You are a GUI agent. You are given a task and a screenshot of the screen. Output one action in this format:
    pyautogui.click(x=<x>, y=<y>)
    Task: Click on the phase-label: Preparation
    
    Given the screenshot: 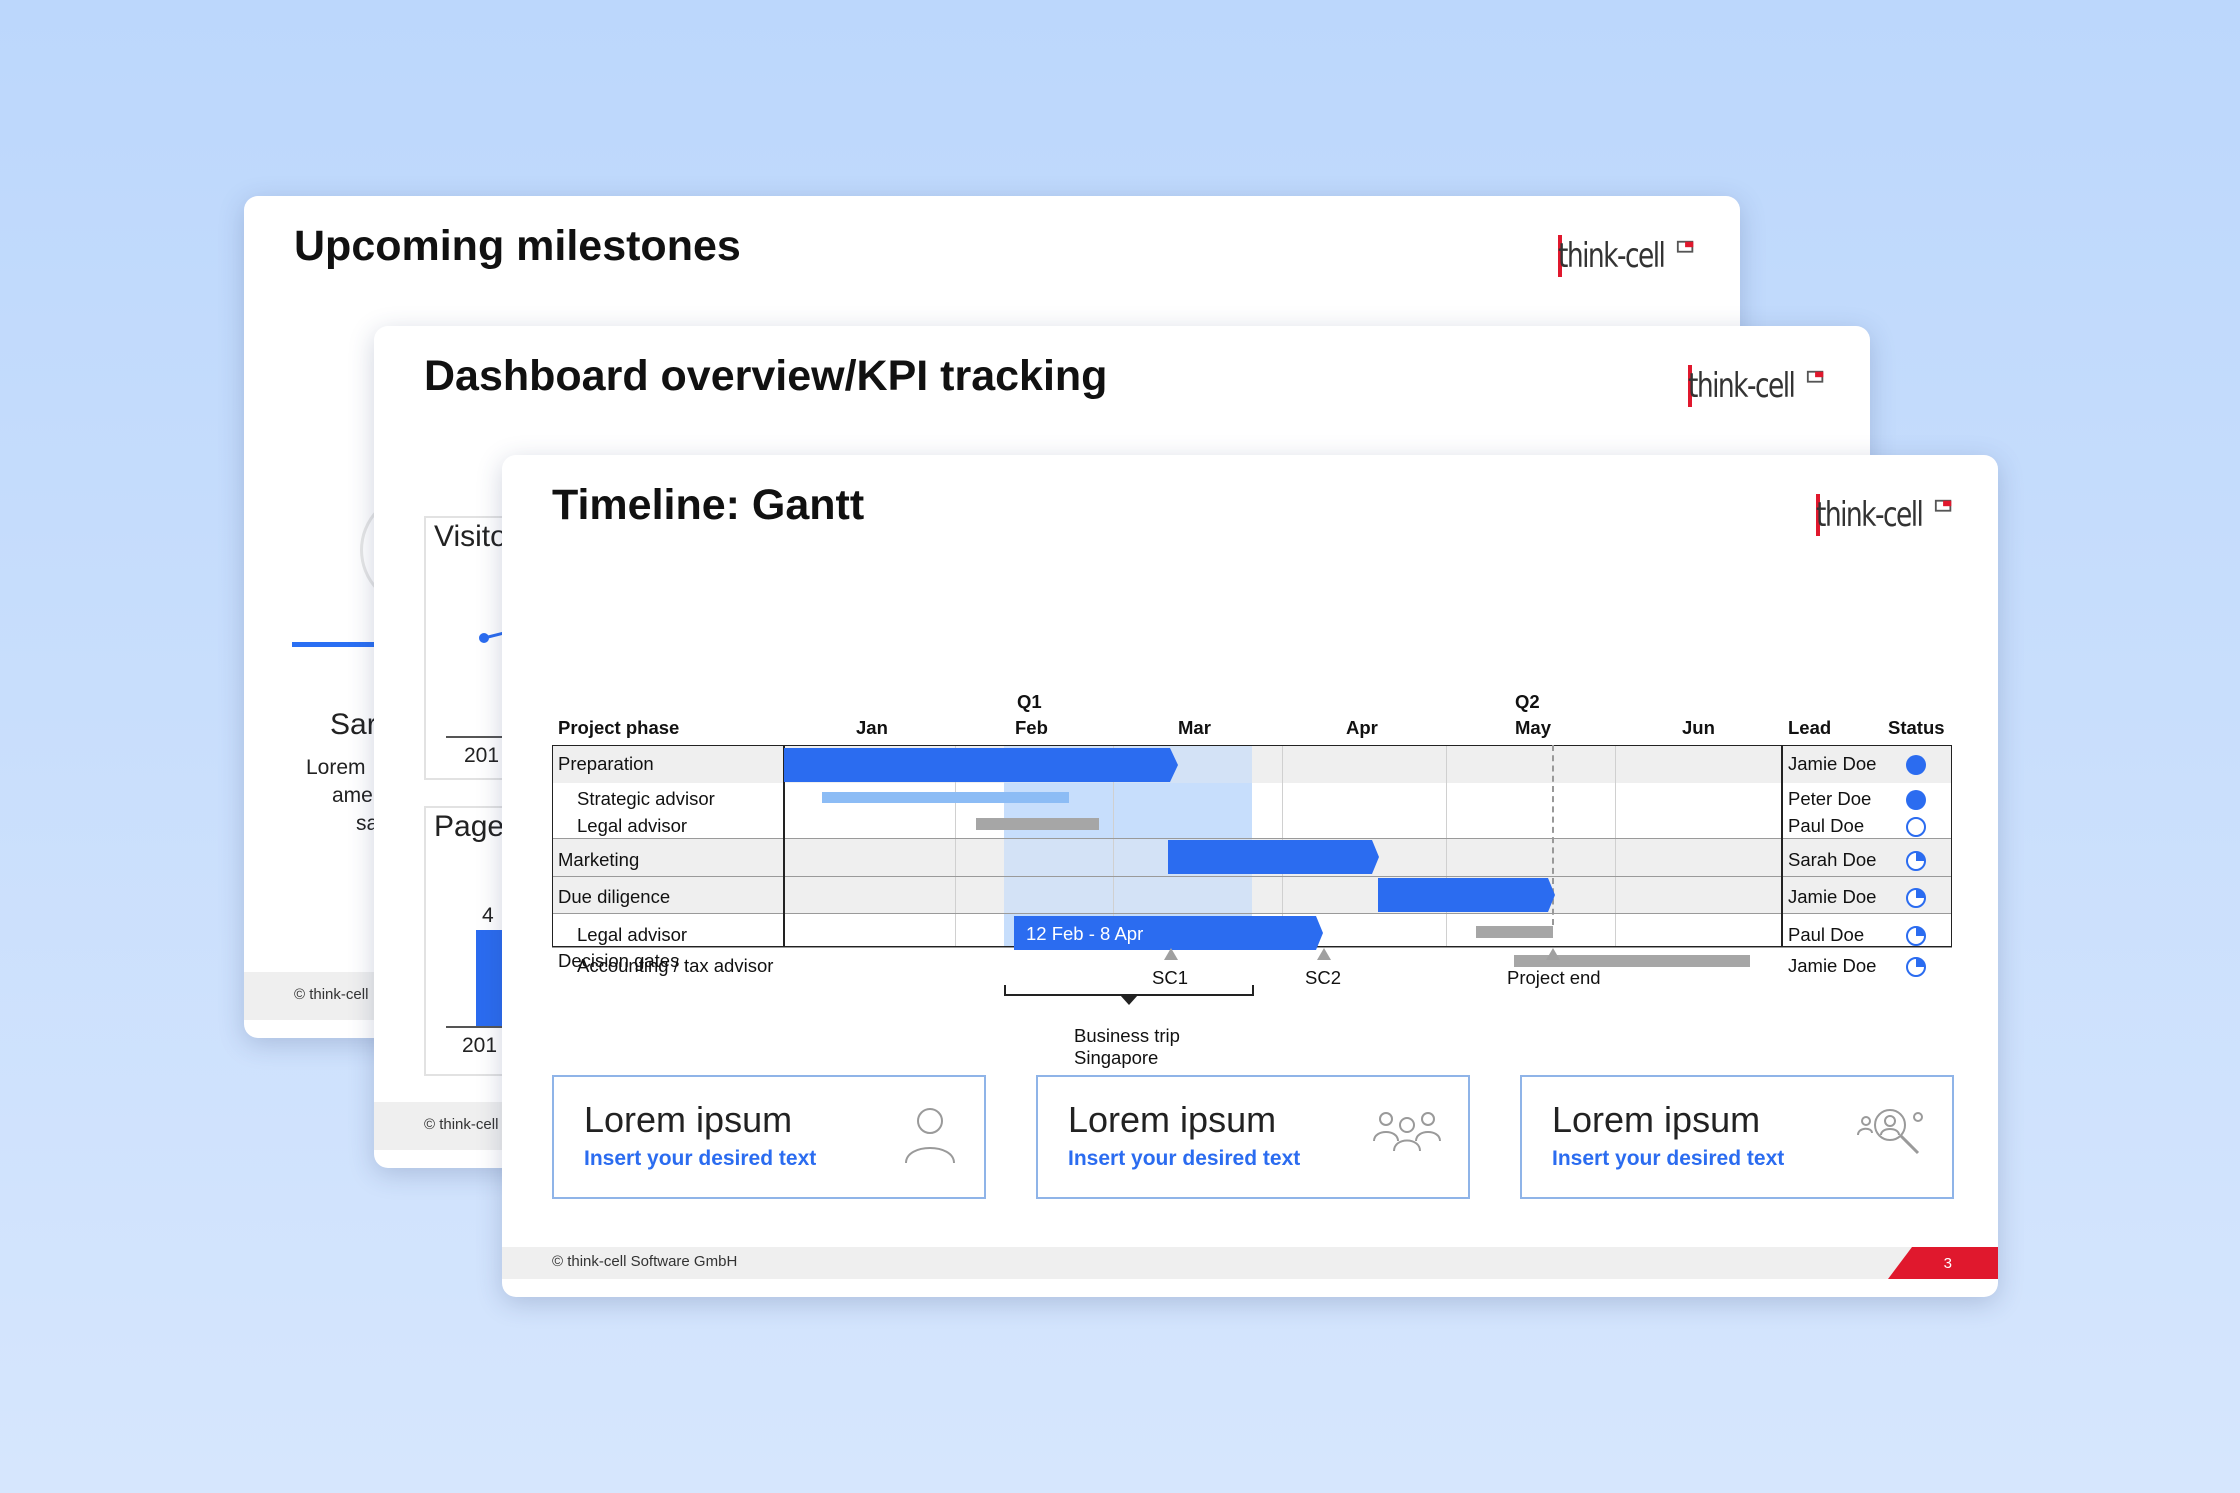 What is the action you would take?
    pyautogui.click(x=606, y=763)
    